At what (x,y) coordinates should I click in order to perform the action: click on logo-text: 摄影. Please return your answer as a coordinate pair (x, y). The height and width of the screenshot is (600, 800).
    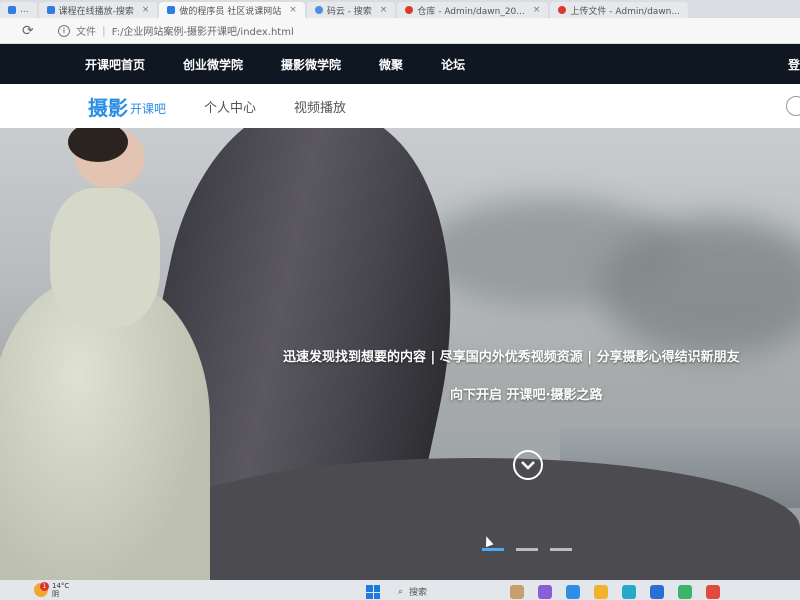
    Looking at the image, I should click on (108, 106).